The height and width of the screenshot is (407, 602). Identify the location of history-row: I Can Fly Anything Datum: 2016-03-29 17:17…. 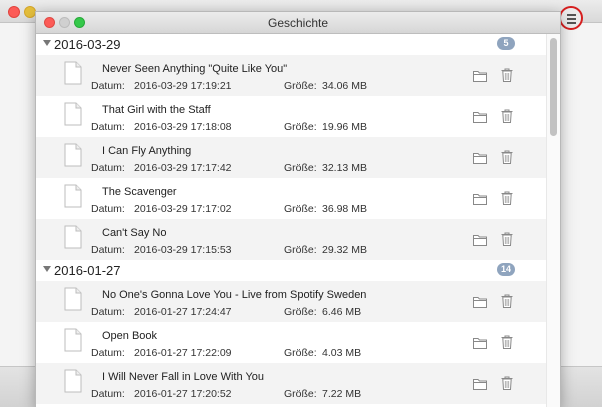
(291, 157).